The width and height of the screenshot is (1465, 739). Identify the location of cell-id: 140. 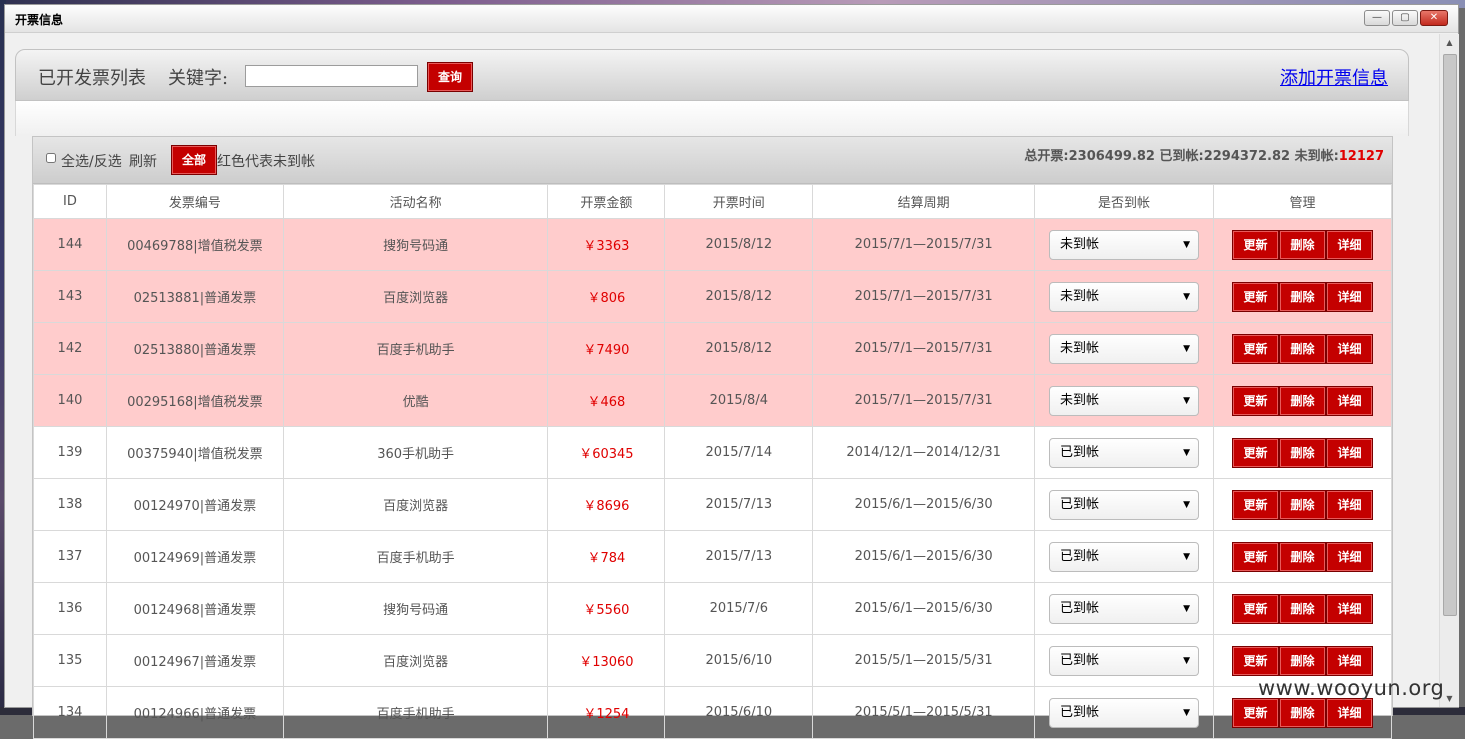
(70, 400).